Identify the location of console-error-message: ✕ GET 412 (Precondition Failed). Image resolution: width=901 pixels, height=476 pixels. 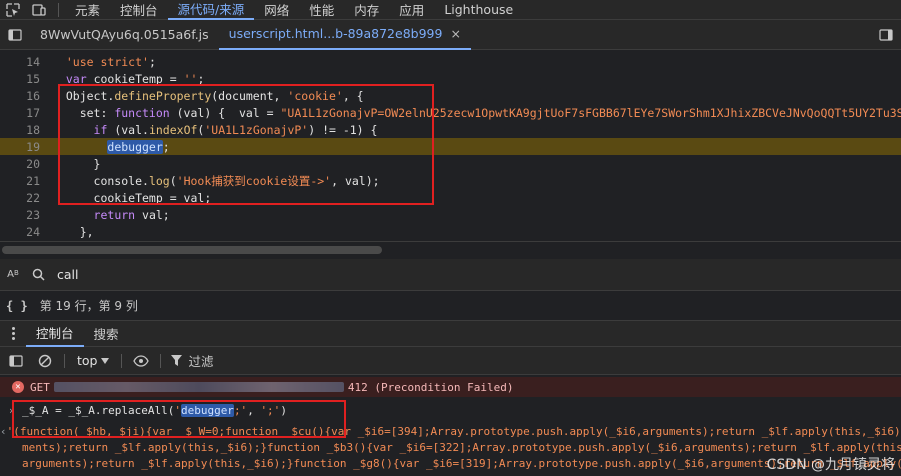
(450, 387).